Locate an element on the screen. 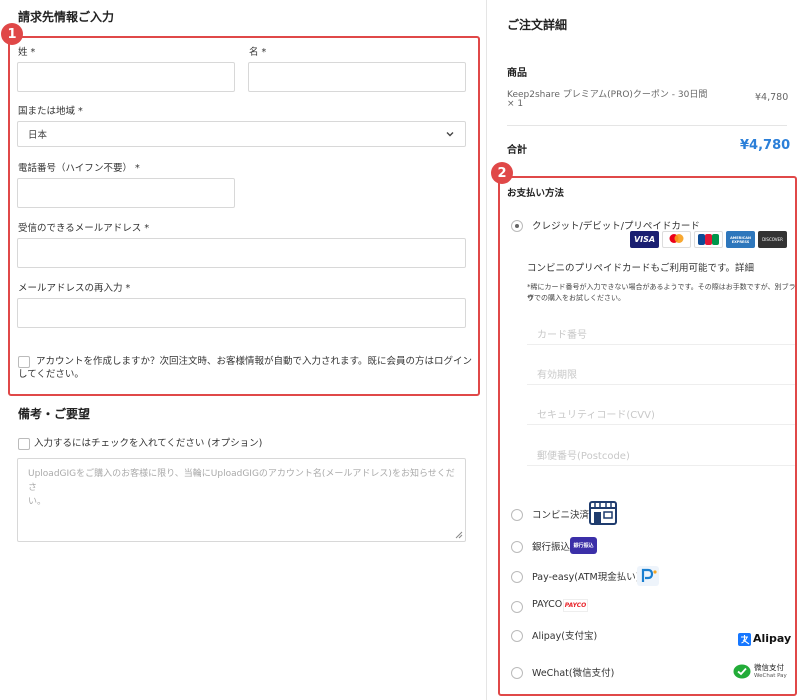  card-info-text: コンビニのプリペイドカードもご利用可能です。詳細 is located at coordinates (640, 267).